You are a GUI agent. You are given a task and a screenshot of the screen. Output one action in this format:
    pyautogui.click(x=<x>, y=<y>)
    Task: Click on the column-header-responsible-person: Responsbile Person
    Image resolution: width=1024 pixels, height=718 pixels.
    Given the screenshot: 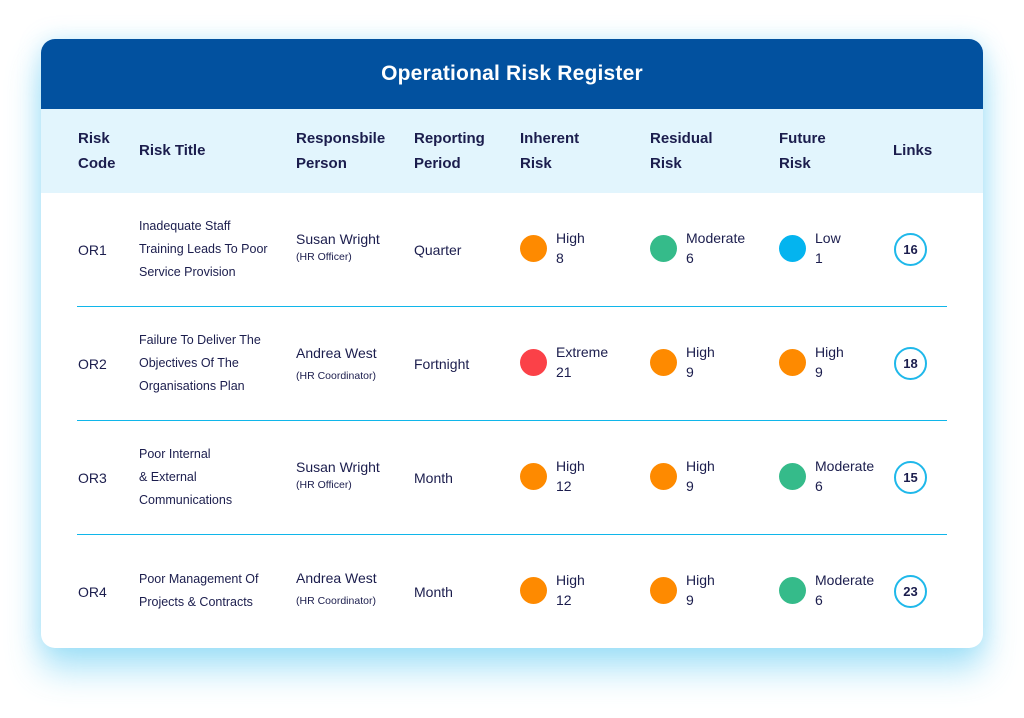 What is the action you would take?
    pyautogui.click(x=340, y=151)
    